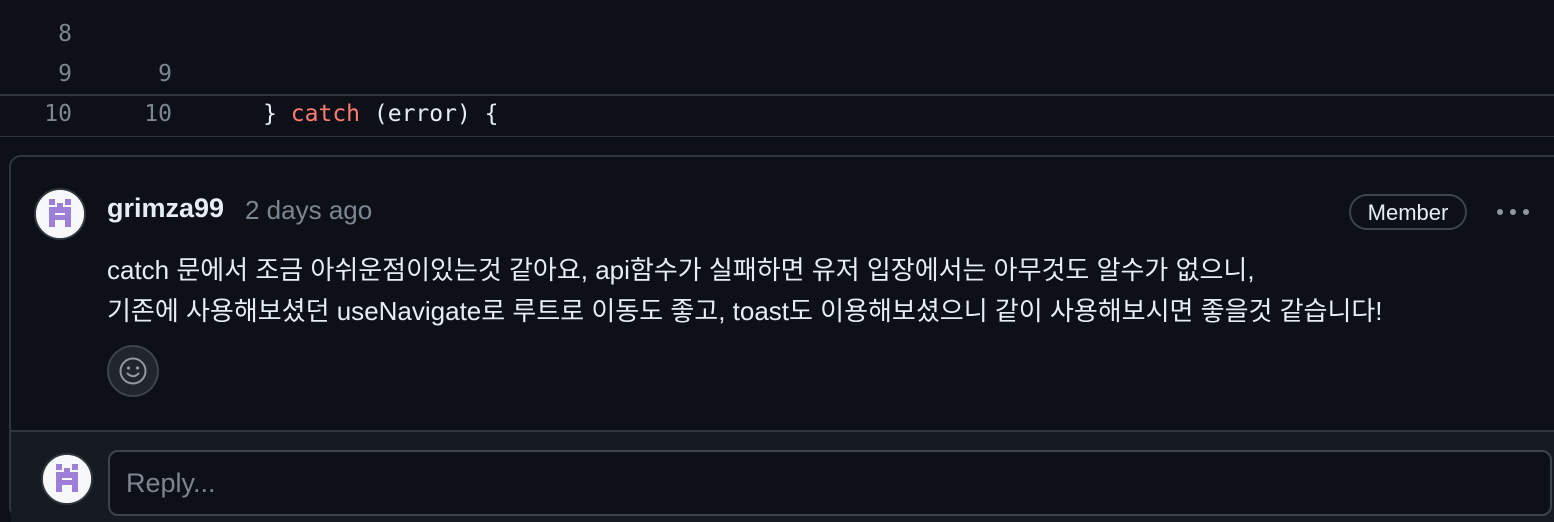  I want to click on comment-timestamp: 2 days ago, so click(308, 210).